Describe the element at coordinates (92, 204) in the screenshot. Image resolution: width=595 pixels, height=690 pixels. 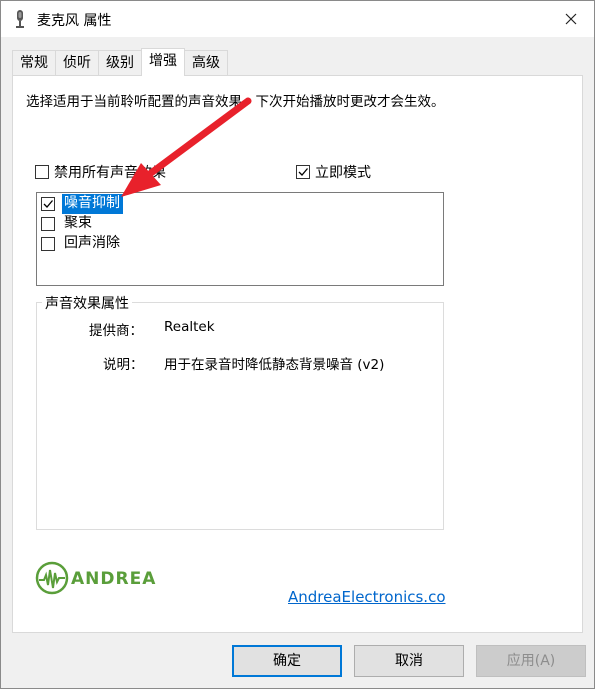
I see `effect-label: 噪音抑制` at that location.